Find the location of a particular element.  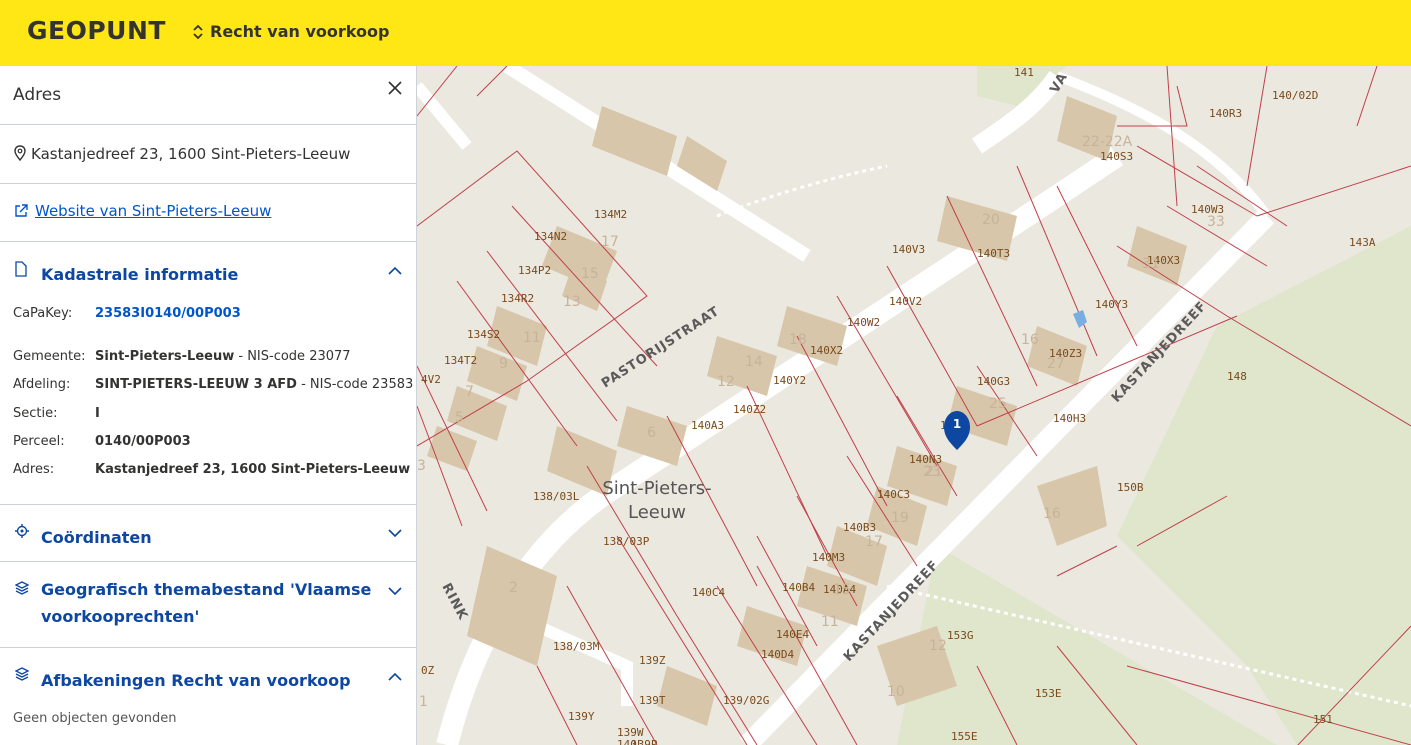

kadastrale-informatie-toggle: Kadastrale informatie is located at coordinates (208, 270).